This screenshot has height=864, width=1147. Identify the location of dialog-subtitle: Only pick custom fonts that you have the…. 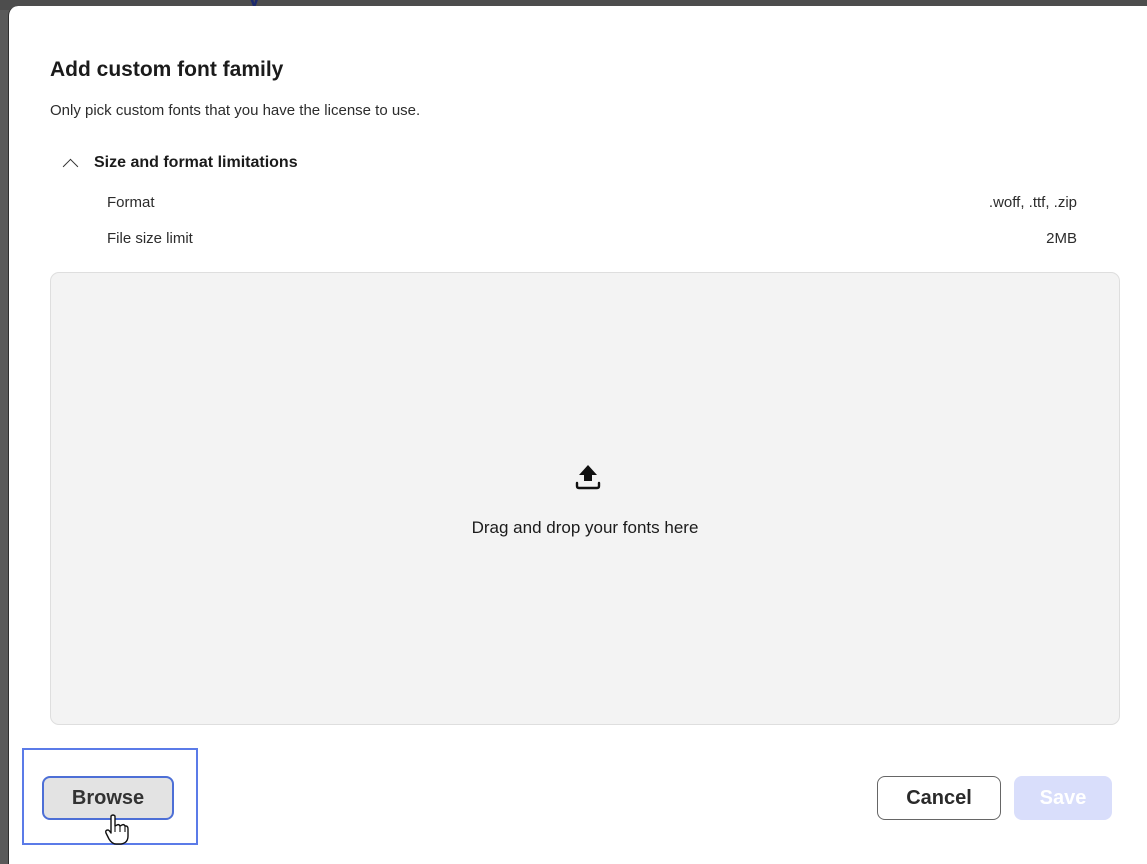
(235, 110).